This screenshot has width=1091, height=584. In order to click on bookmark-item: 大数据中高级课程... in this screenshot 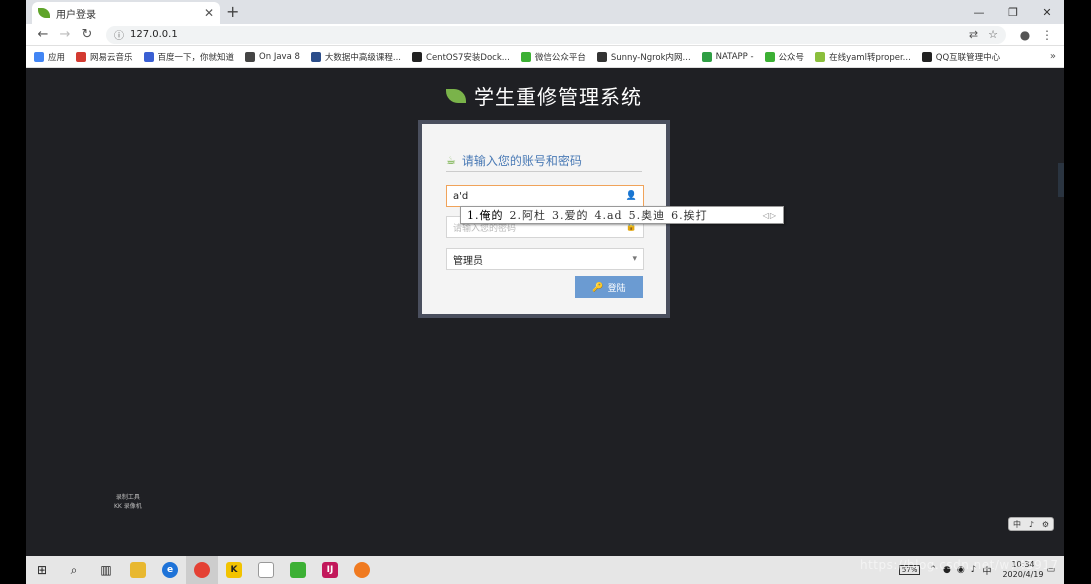, I will do `click(356, 57)`.